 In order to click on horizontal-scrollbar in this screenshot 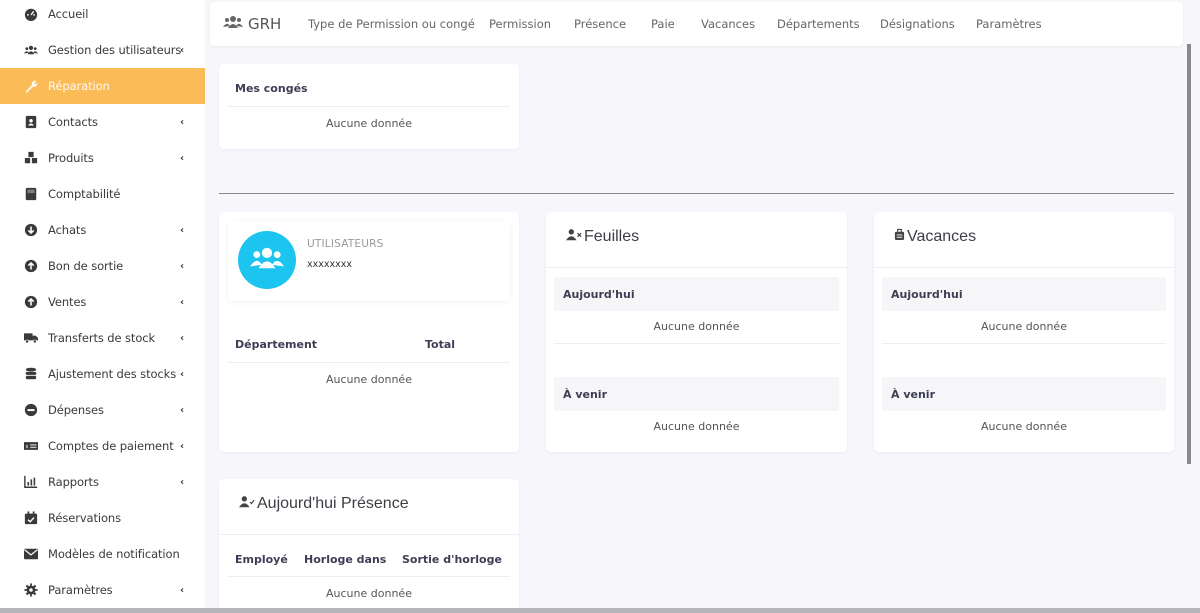, I will do `click(600, 610)`.